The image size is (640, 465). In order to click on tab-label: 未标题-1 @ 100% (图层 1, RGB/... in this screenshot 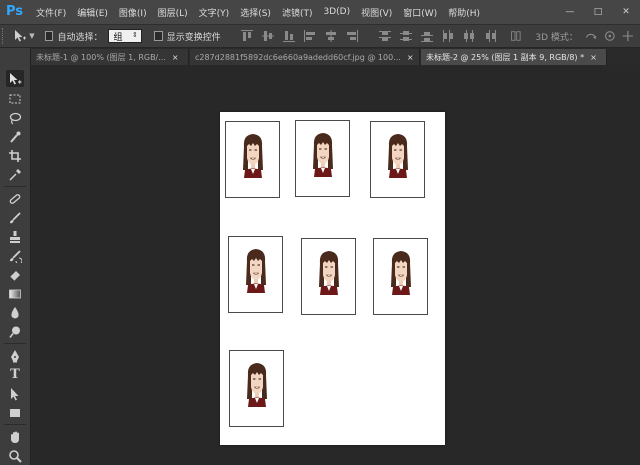, I will do `click(101, 57)`.